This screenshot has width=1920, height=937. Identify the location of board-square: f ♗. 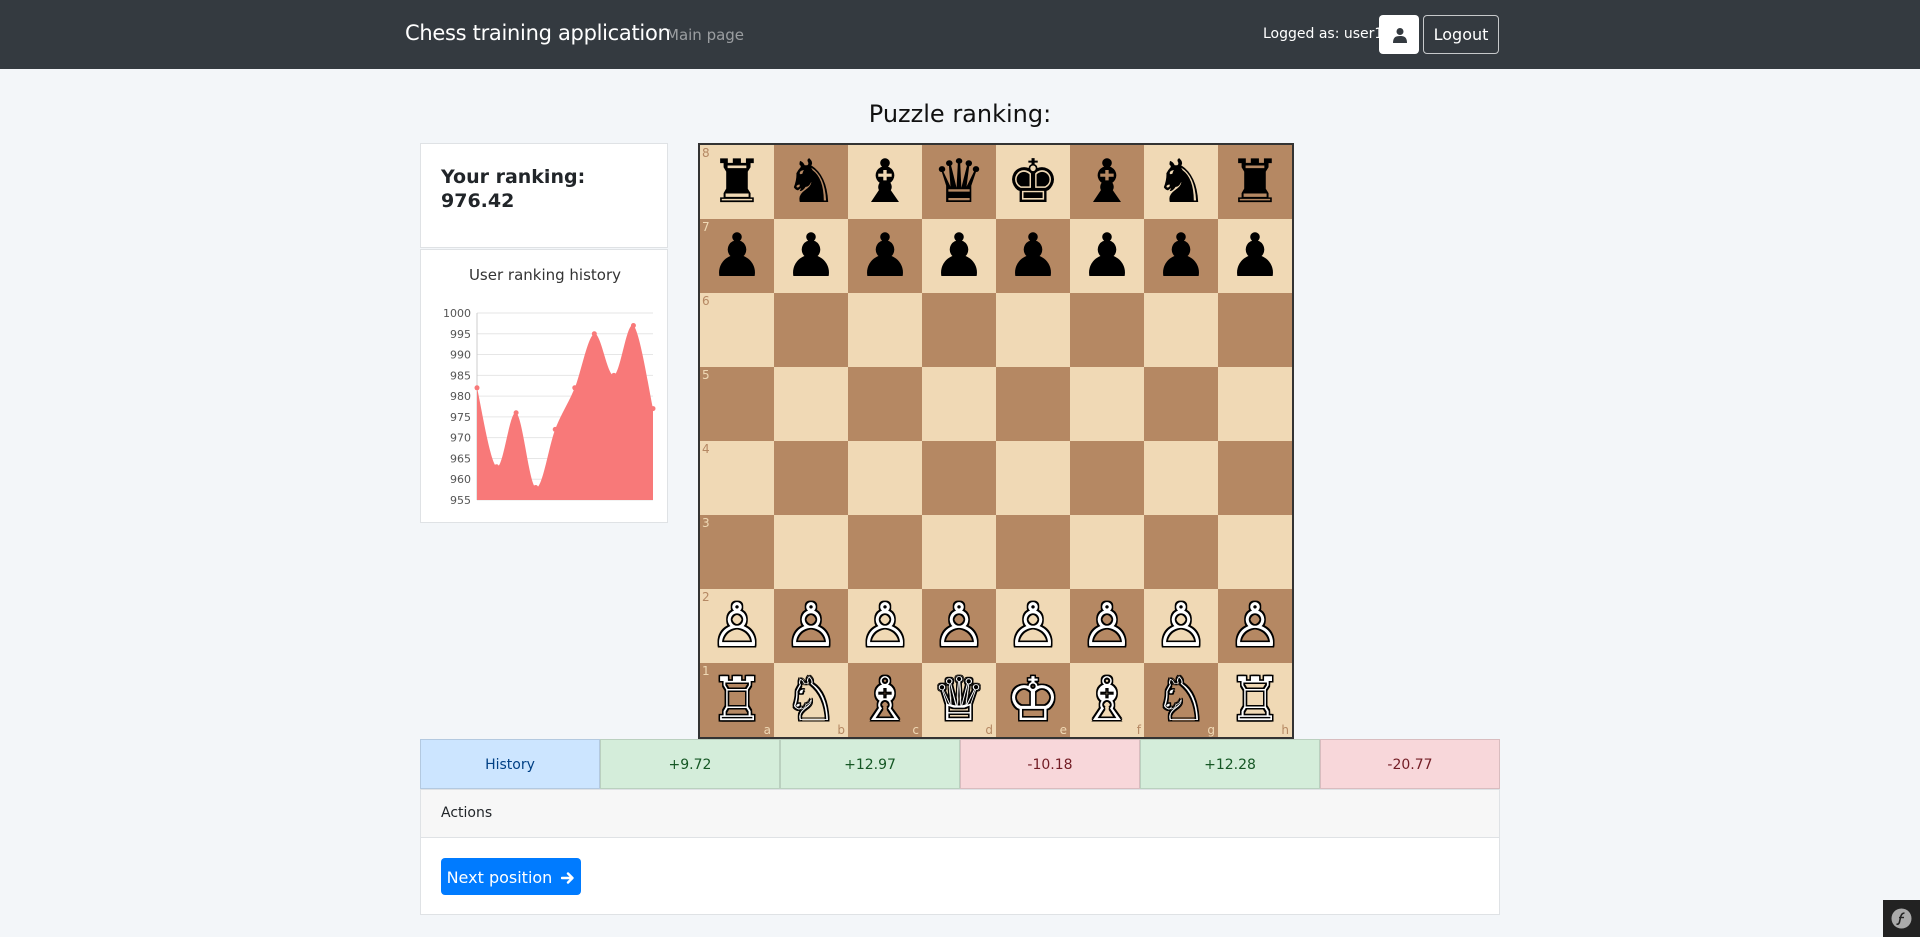
(1107, 700).